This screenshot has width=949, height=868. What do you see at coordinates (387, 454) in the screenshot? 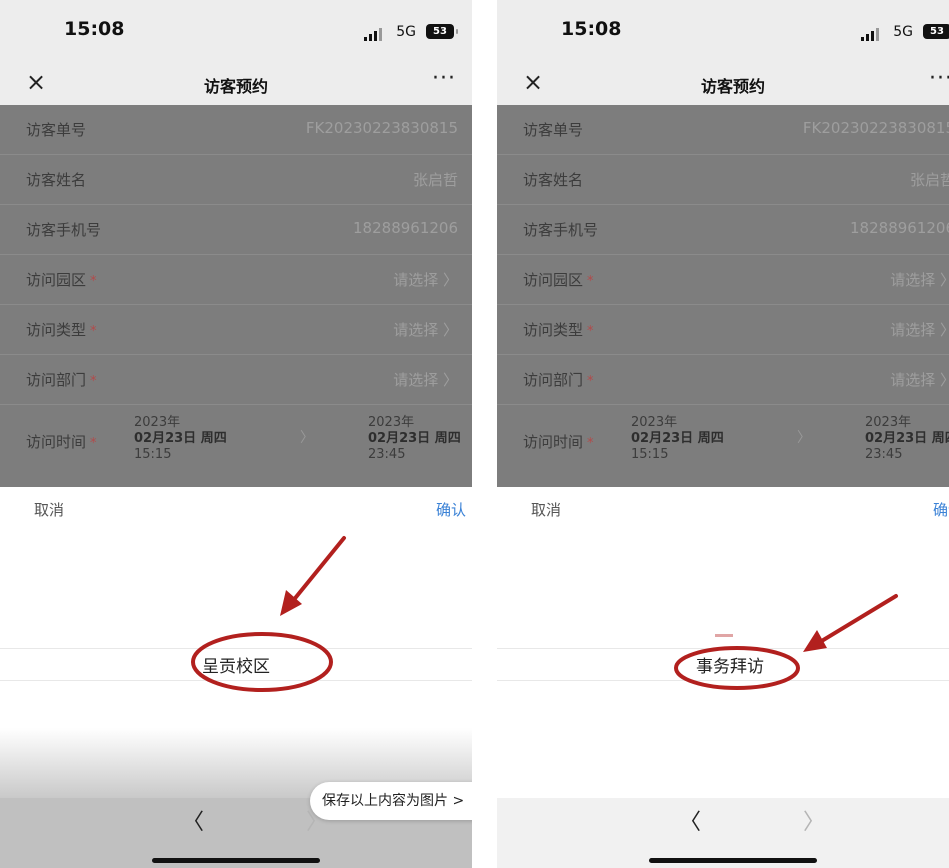
I see `end-clock: 23:45` at bounding box center [387, 454].